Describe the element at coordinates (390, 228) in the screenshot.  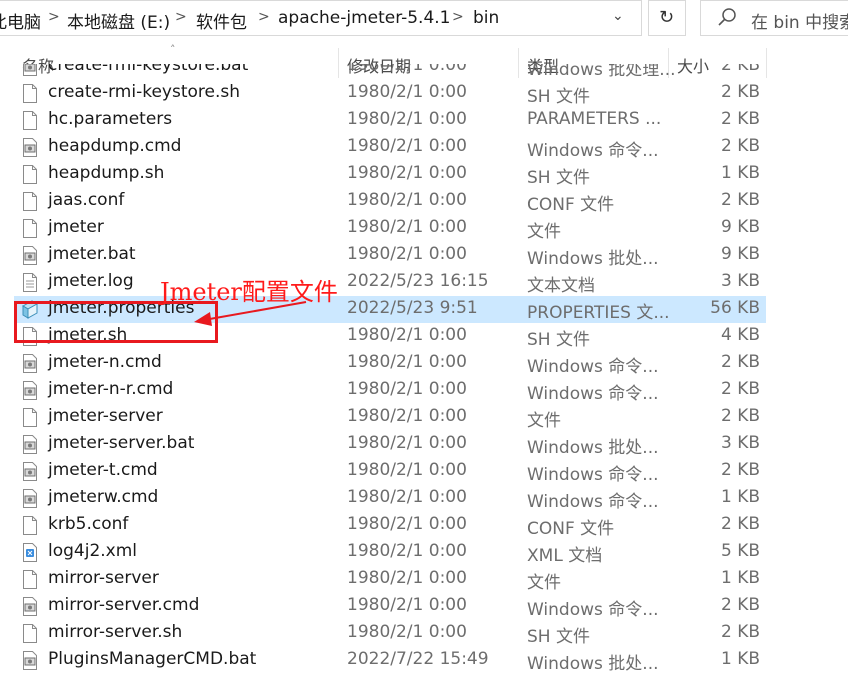
I see `file-row: jmeter 1980/2/1 0:00 文件 9 KB` at that location.